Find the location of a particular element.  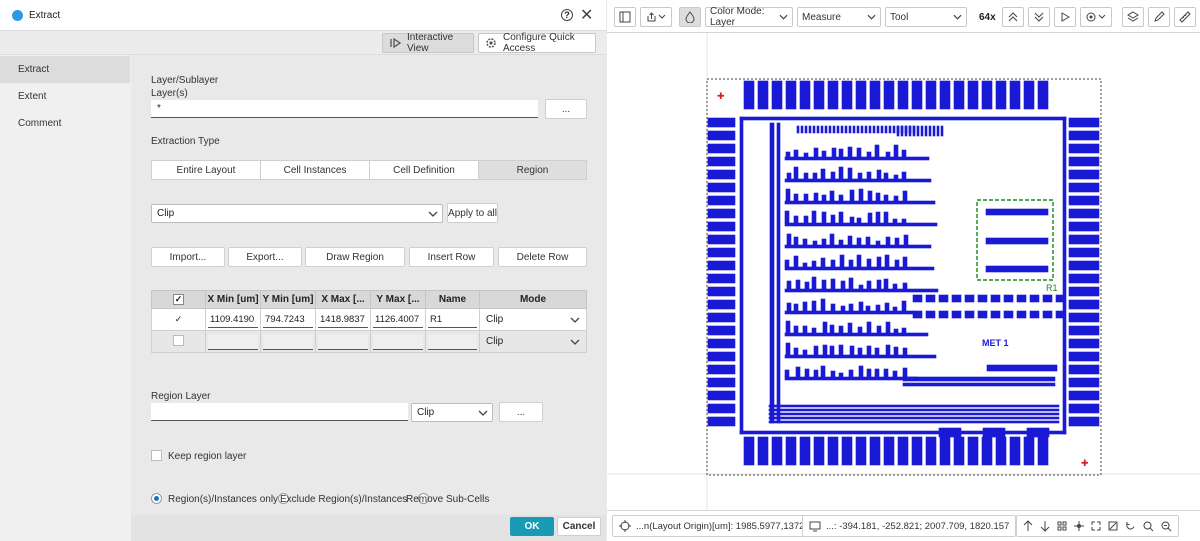

row-checkbox is located at coordinates (178, 340).